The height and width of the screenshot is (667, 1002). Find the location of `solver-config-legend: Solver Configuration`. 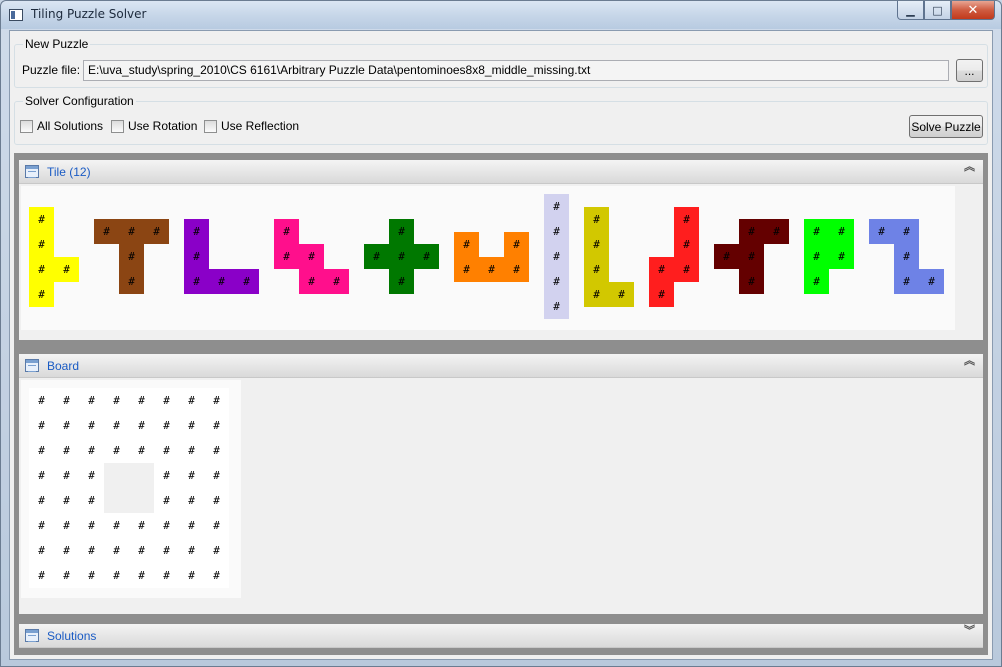

solver-config-legend: Solver Configuration is located at coordinates (79, 101).